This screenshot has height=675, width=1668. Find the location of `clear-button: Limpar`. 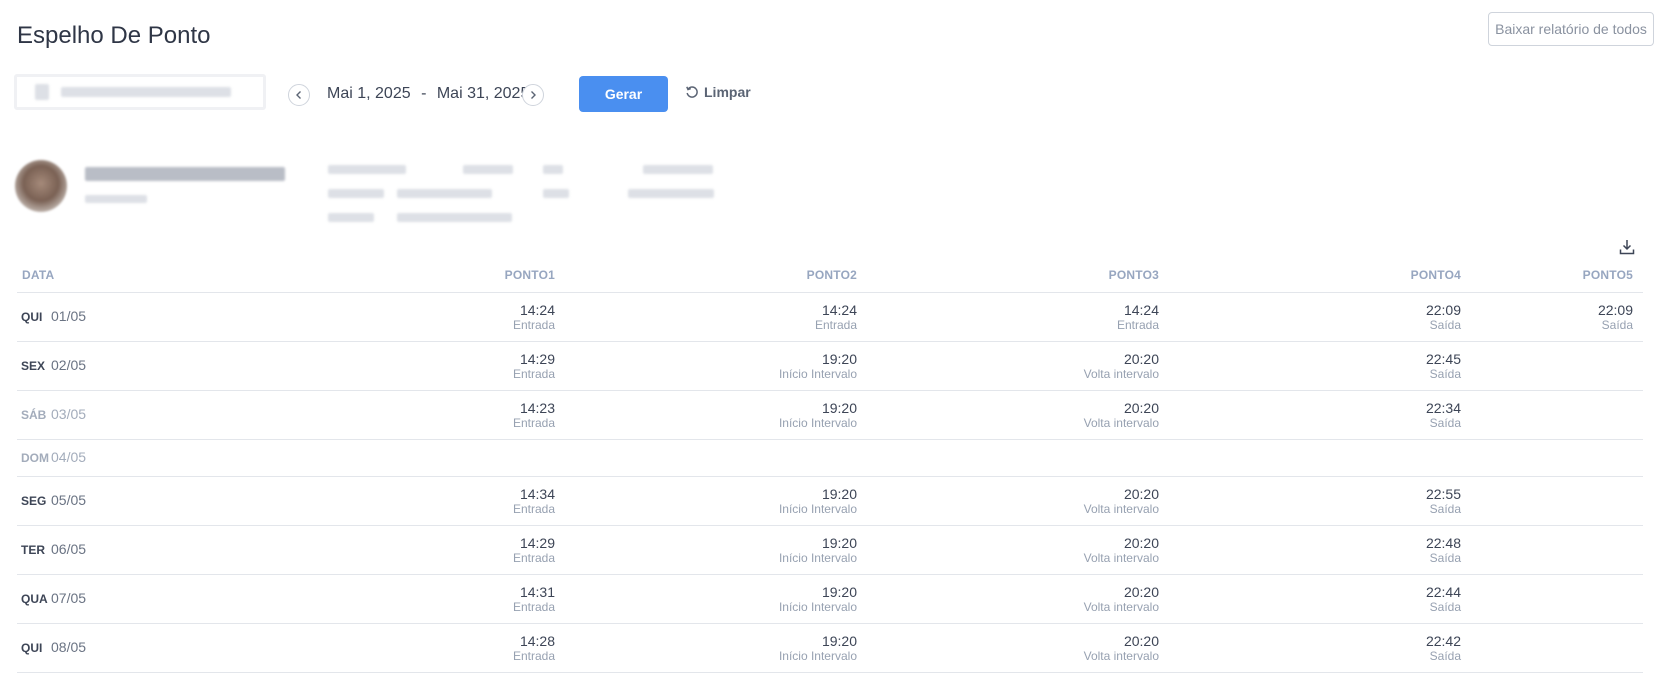

clear-button: Limpar is located at coordinates (718, 92).